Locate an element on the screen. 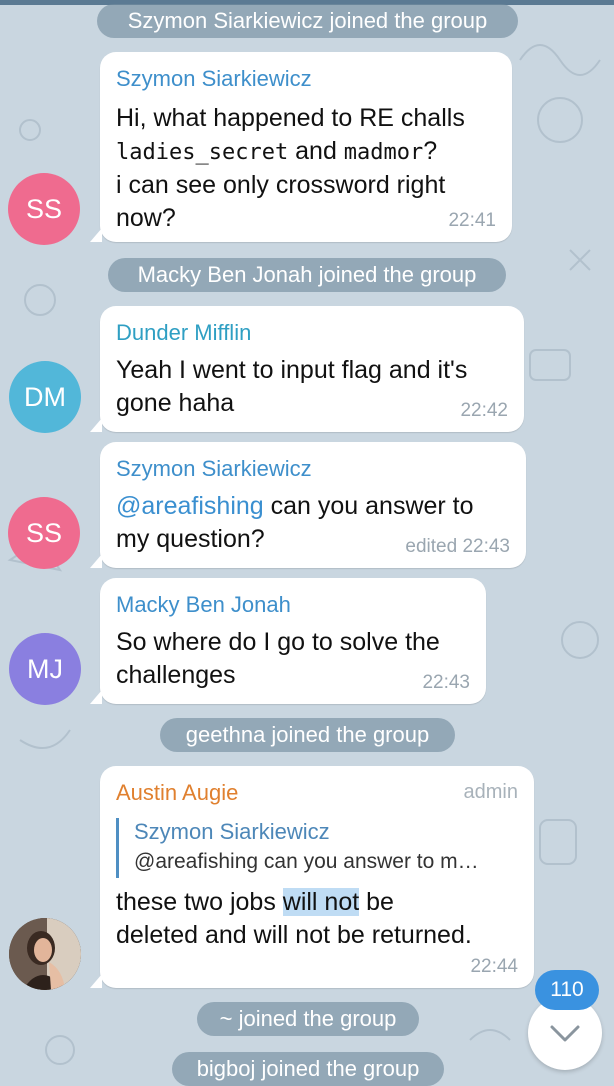  message-line: gone haha is located at coordinates (175, 403).